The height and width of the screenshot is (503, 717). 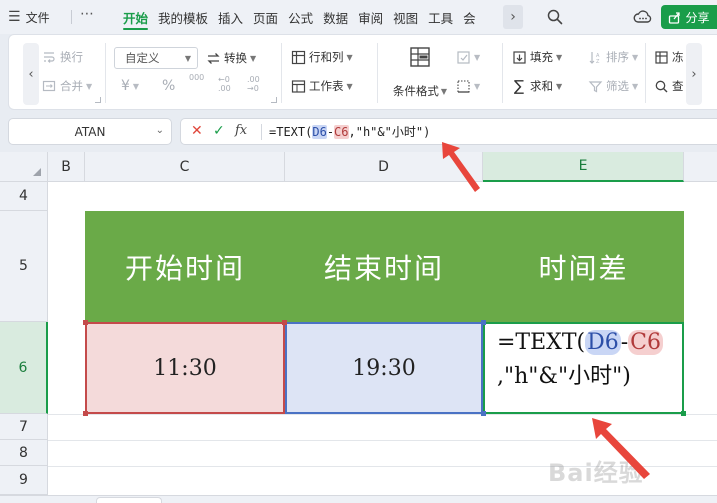 What do you see at coordinates (675, 17) in the screenshot?
I see `share-icon` at bounding box center [675, 17].